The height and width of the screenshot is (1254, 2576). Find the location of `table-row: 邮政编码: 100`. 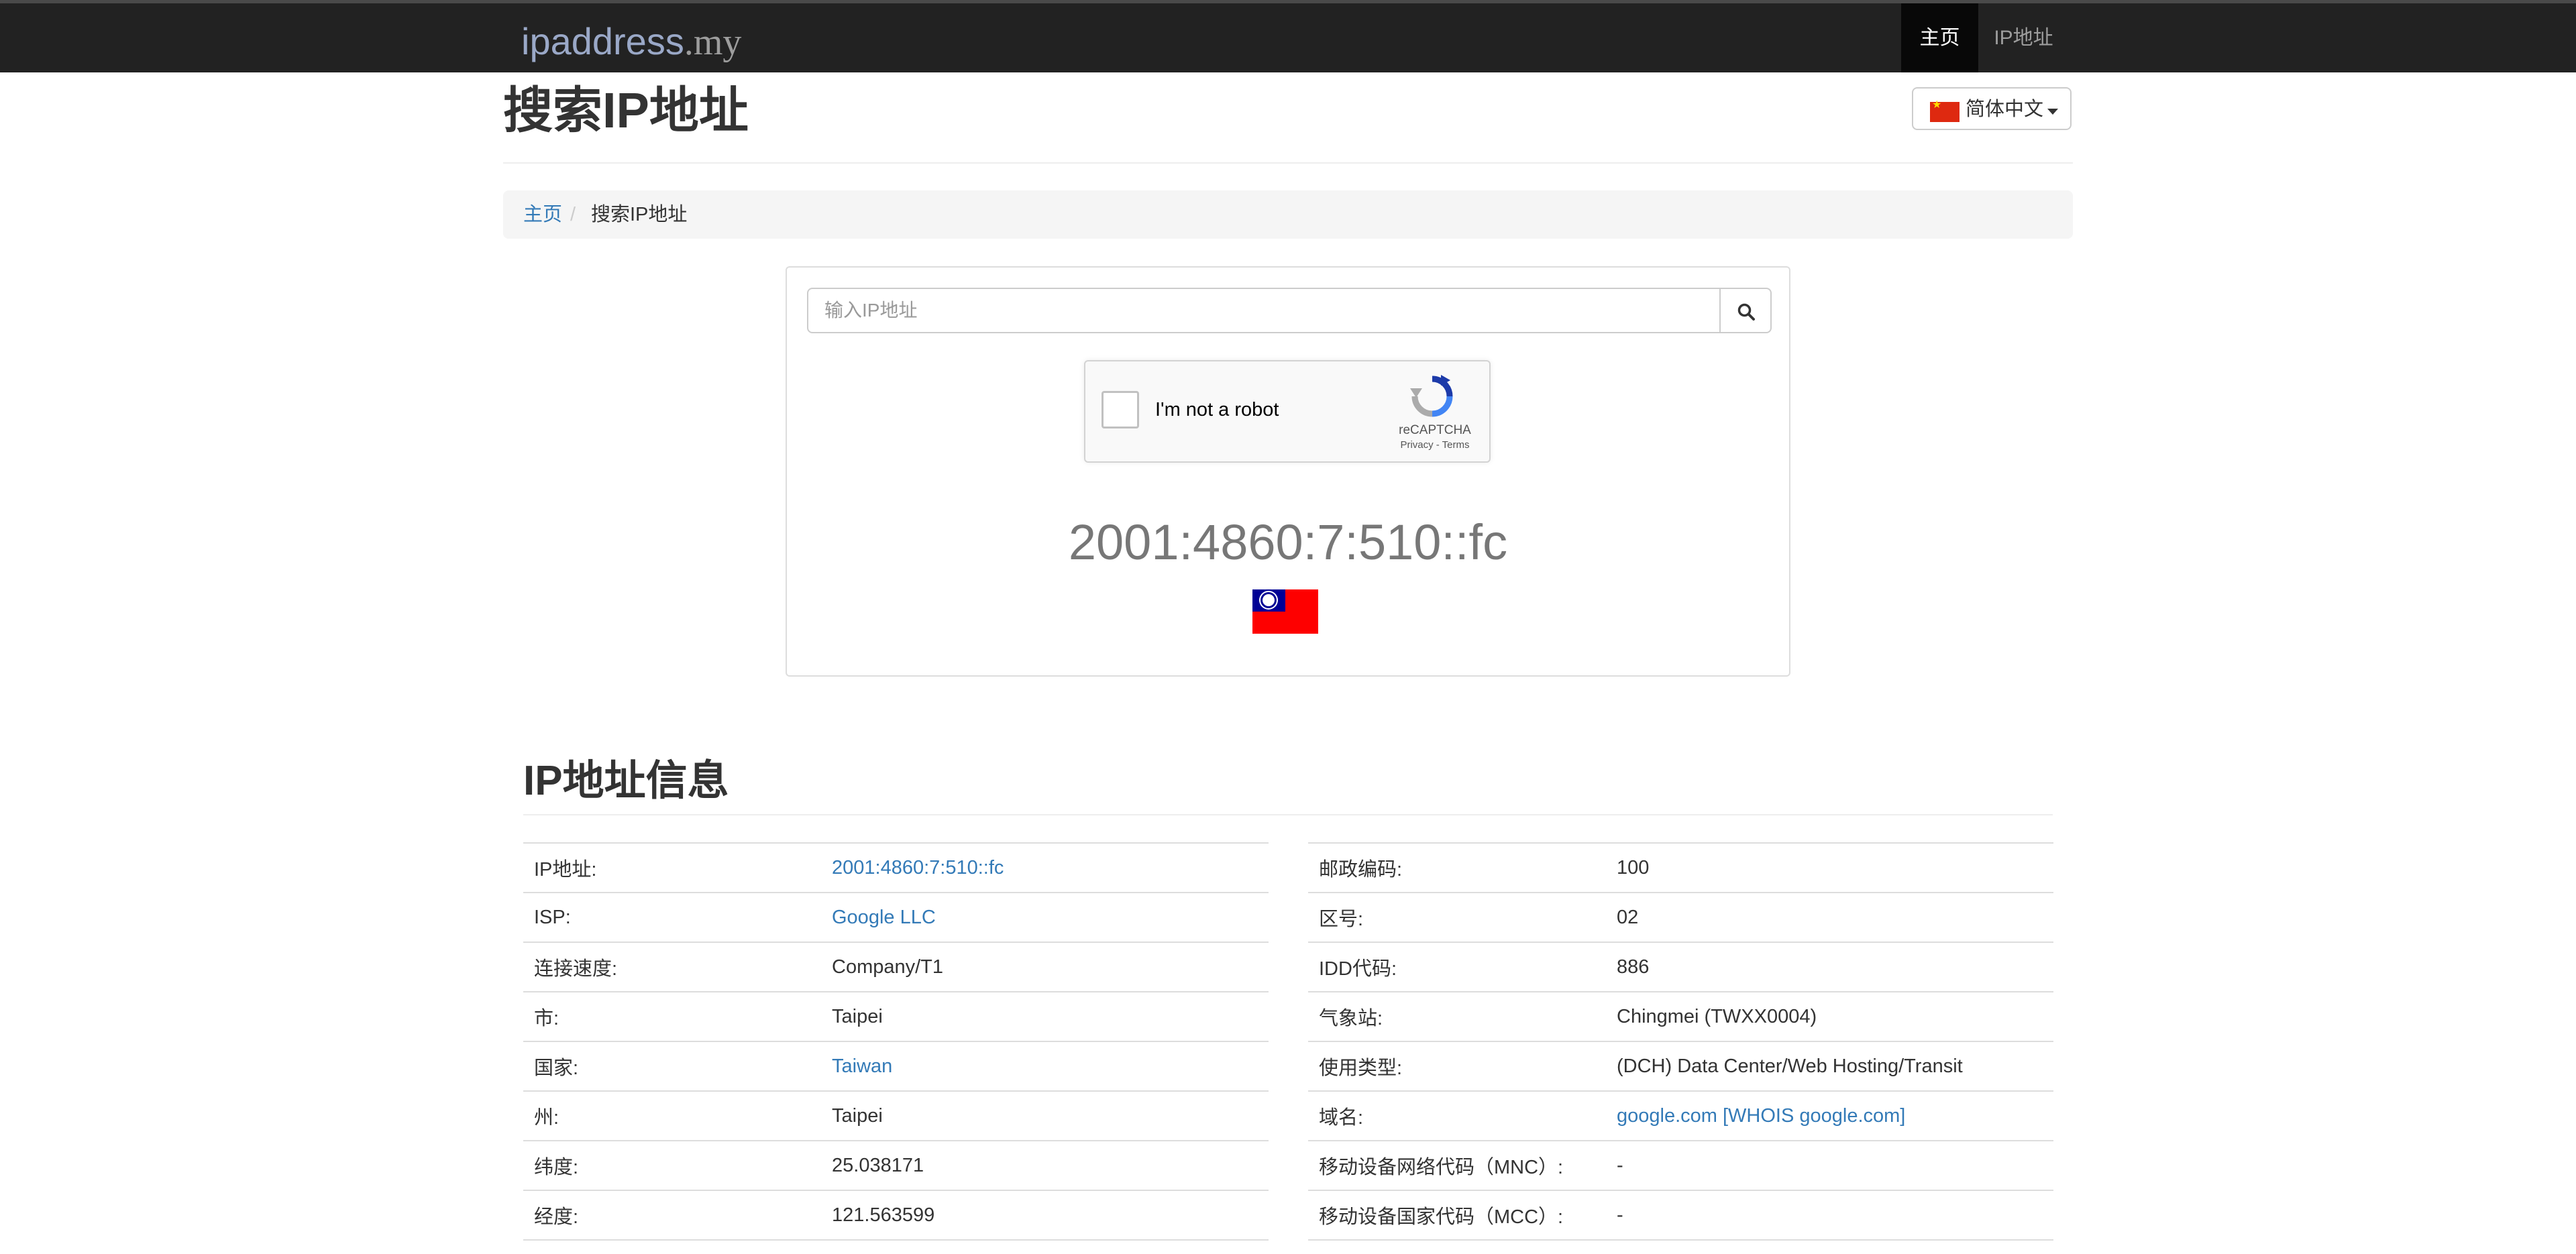

table-row: 邮政编码: 100 is located at coordinates (1680, 867).